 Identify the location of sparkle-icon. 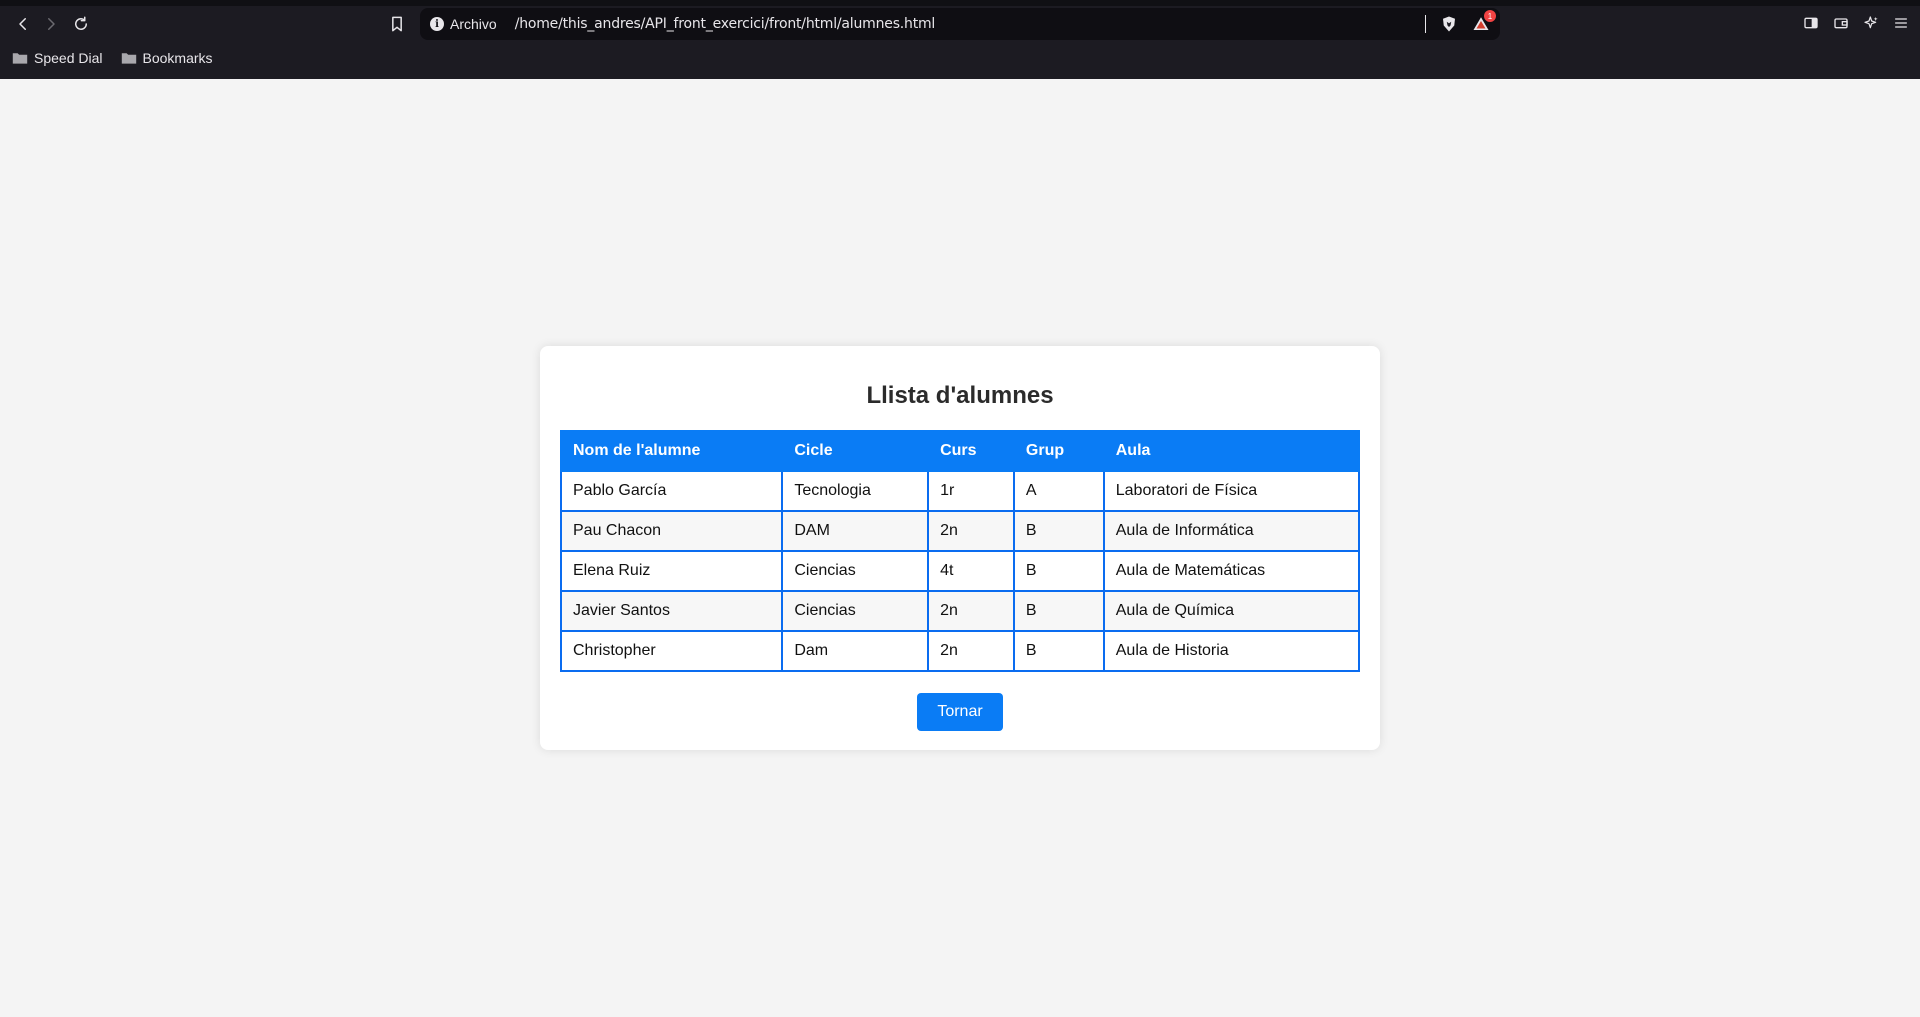
(1871, 22).